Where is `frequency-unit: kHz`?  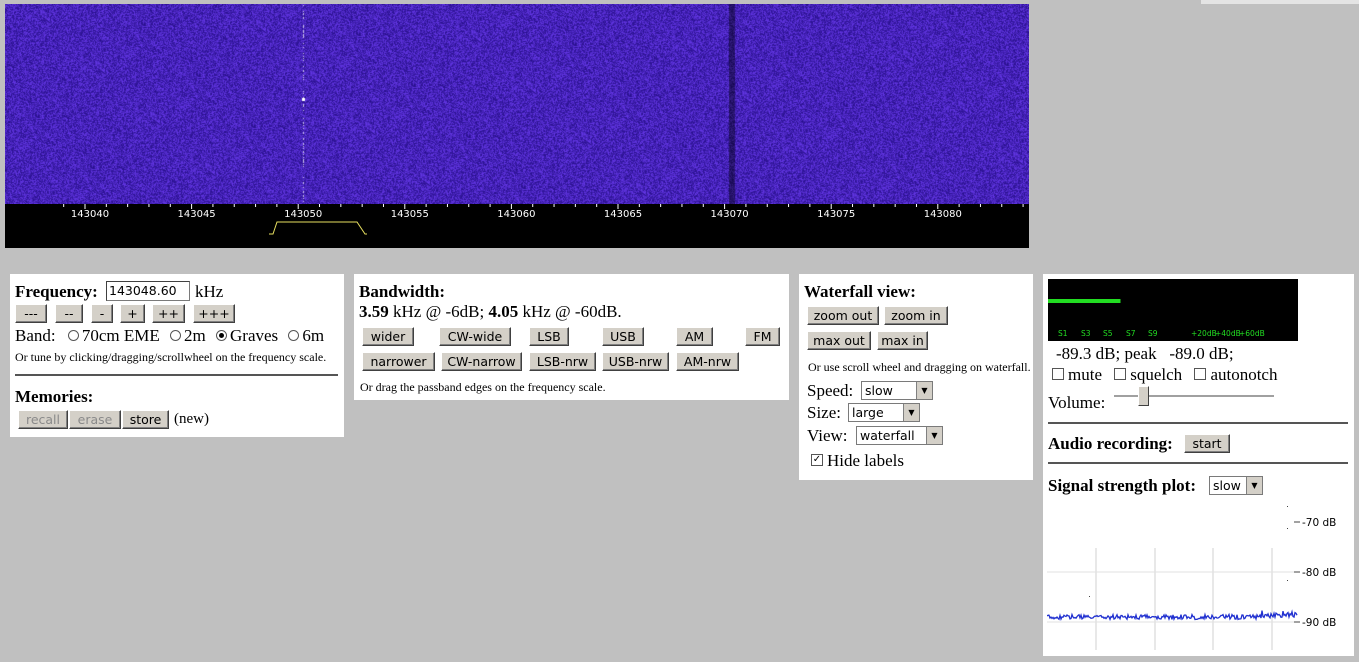 frequency-unit: kHz is located at coordinates (209, 291).